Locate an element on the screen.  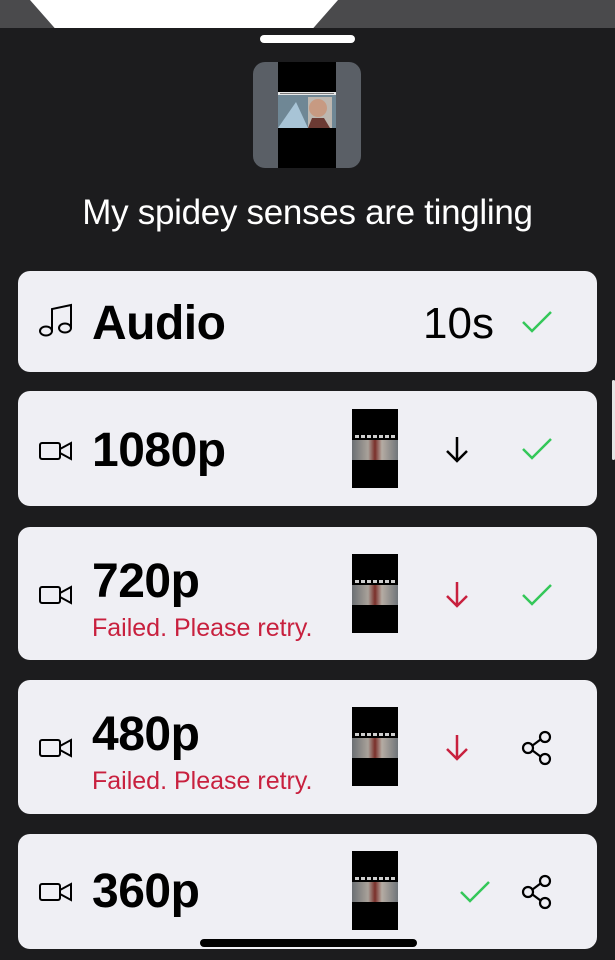
media-thumbnail is located at coordinates (307, 115).